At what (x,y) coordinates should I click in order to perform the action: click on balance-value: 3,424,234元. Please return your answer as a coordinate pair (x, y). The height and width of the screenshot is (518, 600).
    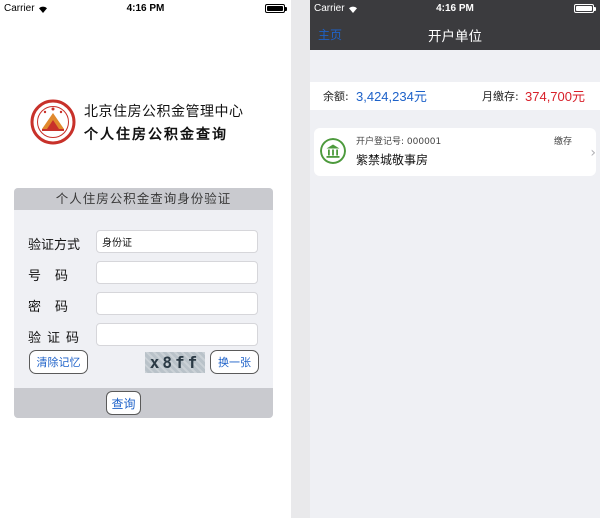
    Looking at the image, I should click on (391, 96).